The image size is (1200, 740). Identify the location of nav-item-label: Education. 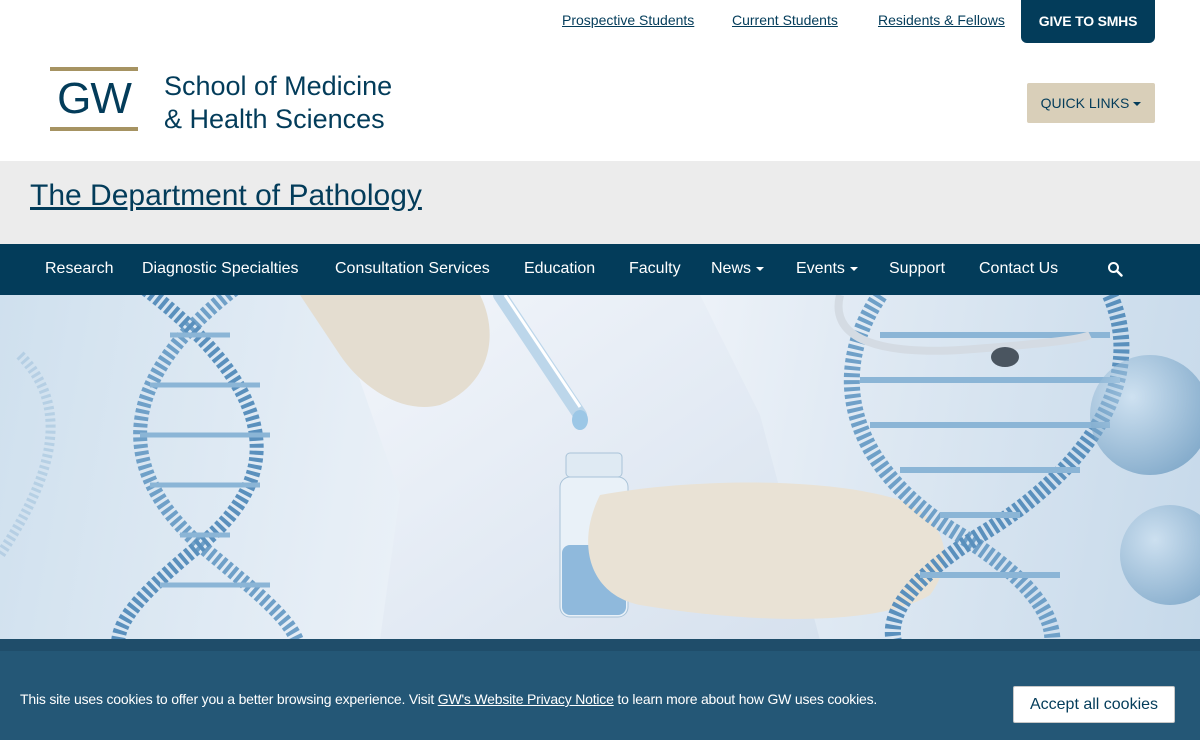
(560, 268).